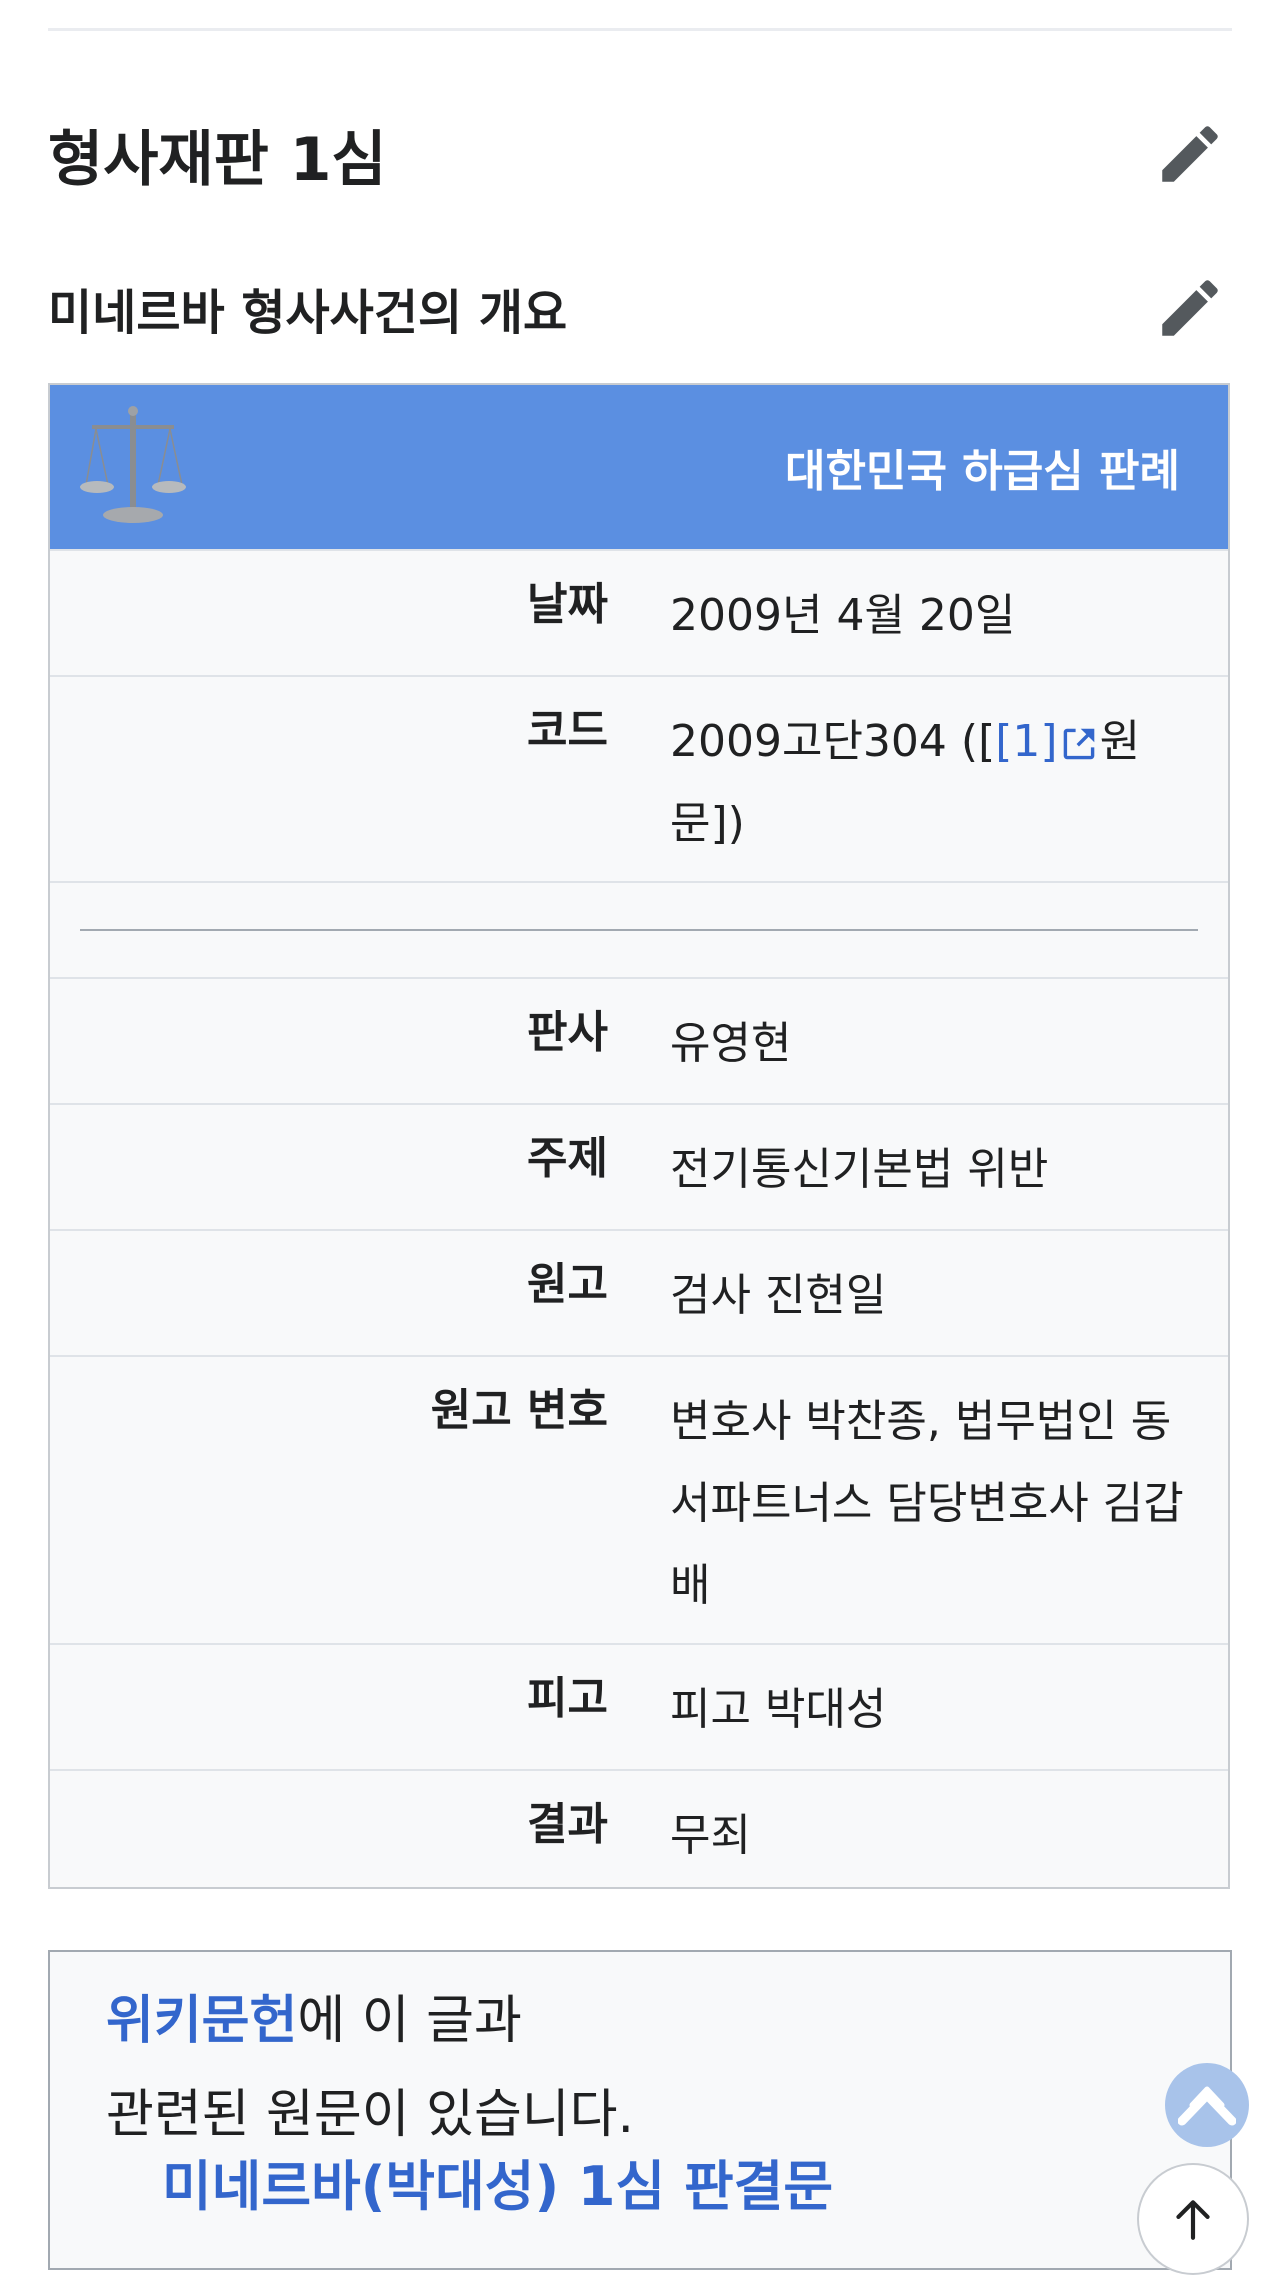  What do you see at coordinates (519, 1410) in the screenshot?
I see `row-label: 원고 변호` at bounding box center [519, 1410].